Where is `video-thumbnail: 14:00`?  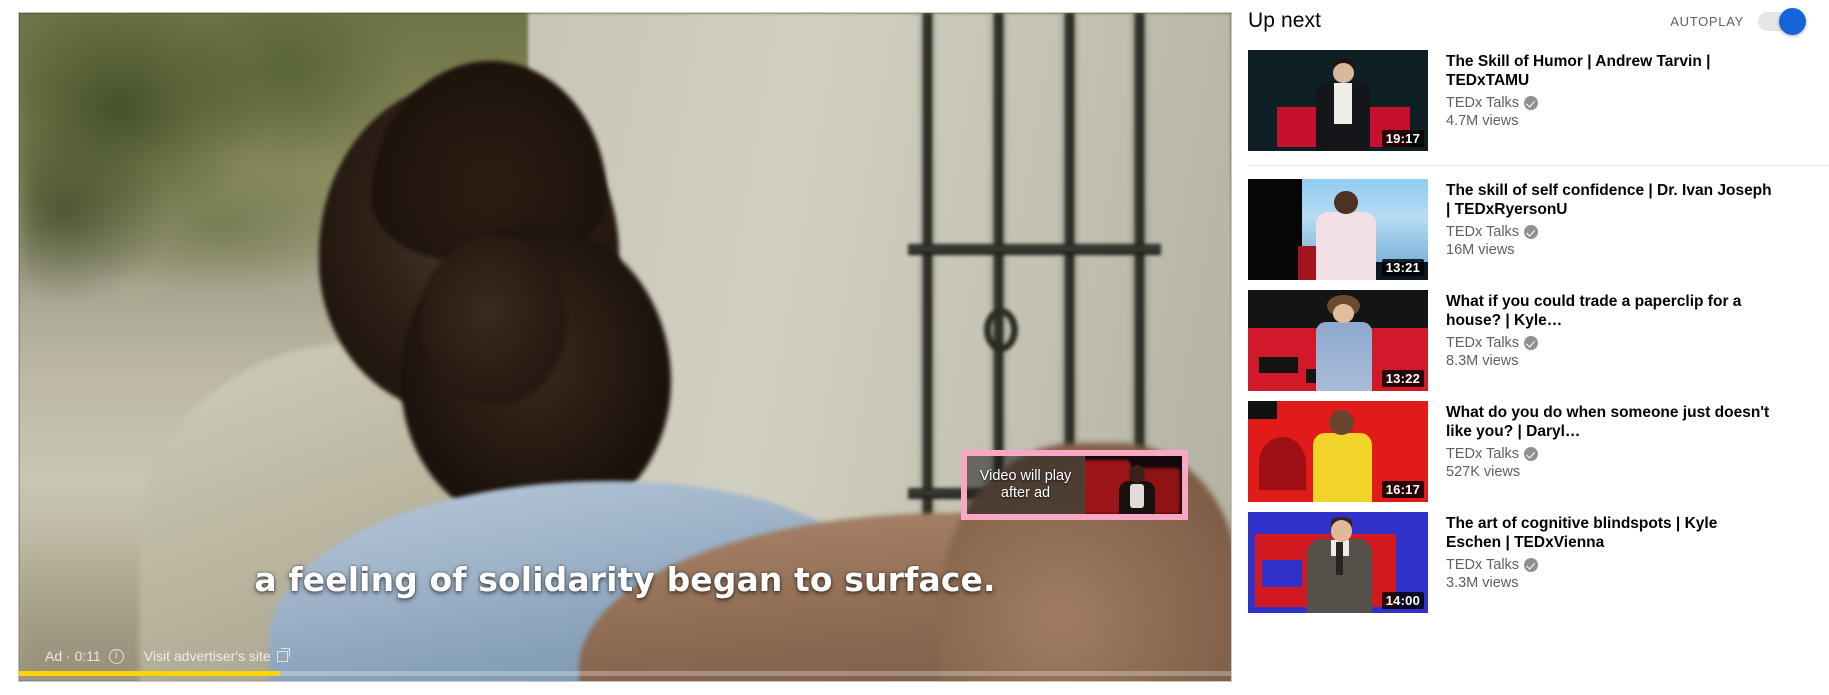 video-thumbnail: 14:00 is located at coordinates (1338, 562).